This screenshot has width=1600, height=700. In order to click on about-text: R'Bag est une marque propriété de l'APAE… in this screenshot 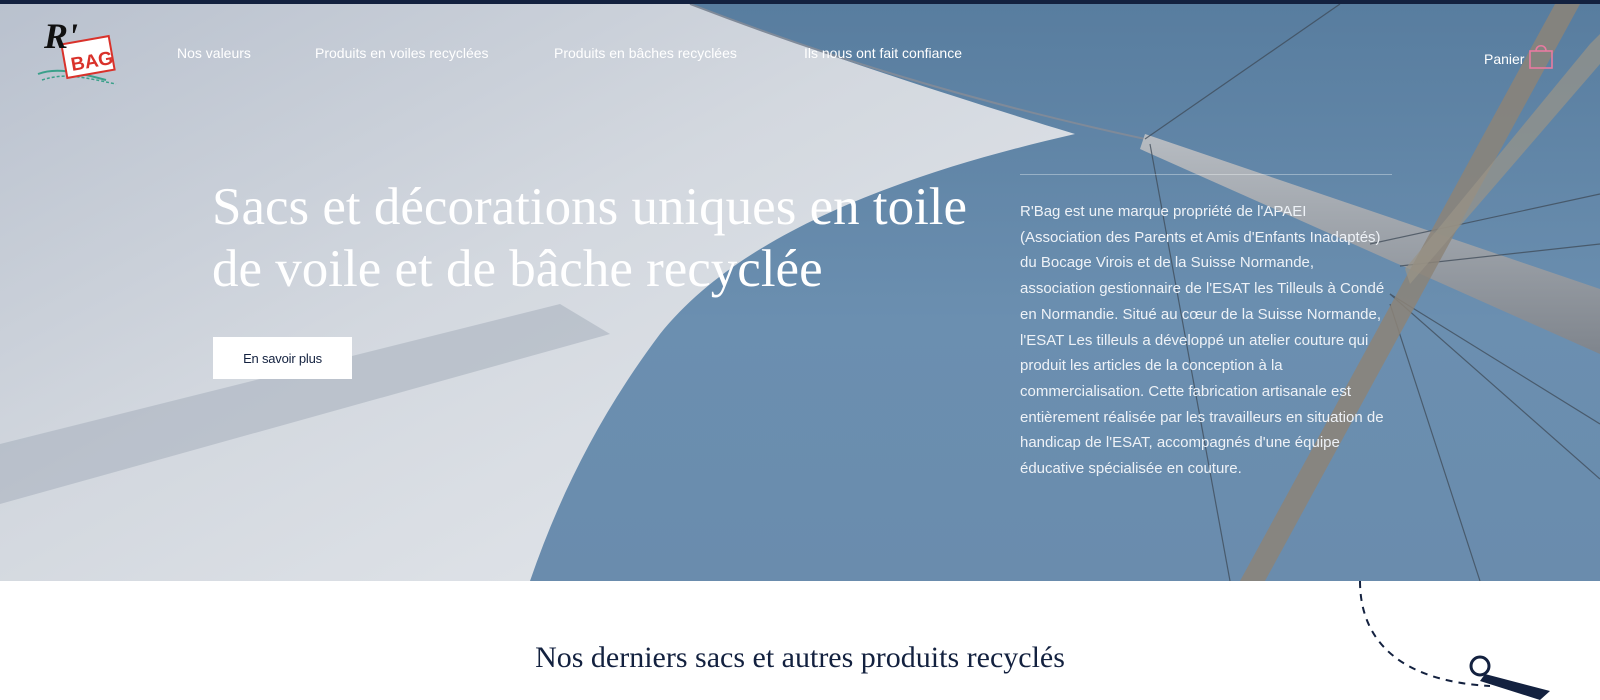, I will do `click(1202, 340)`.